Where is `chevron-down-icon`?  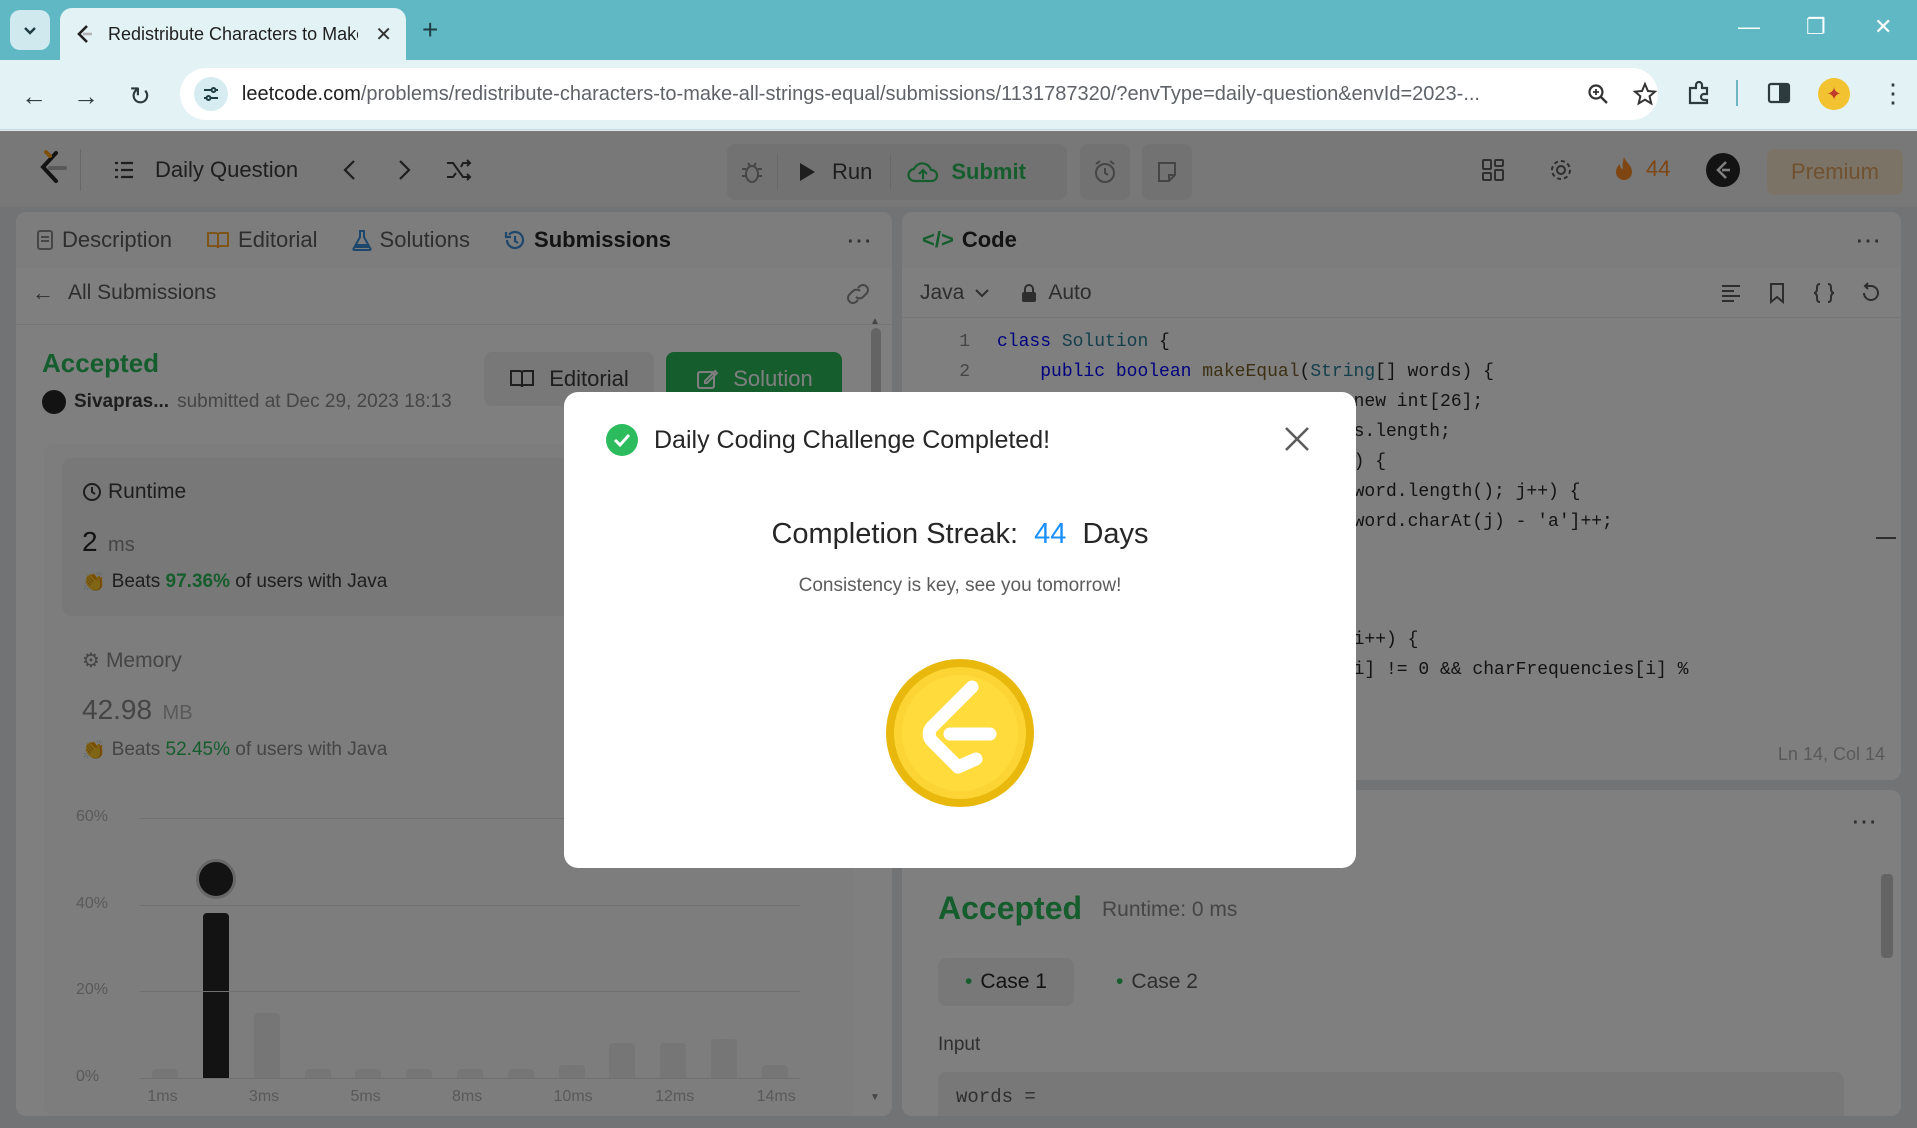 chevron-down-icon is located at coordinates (30, 31).